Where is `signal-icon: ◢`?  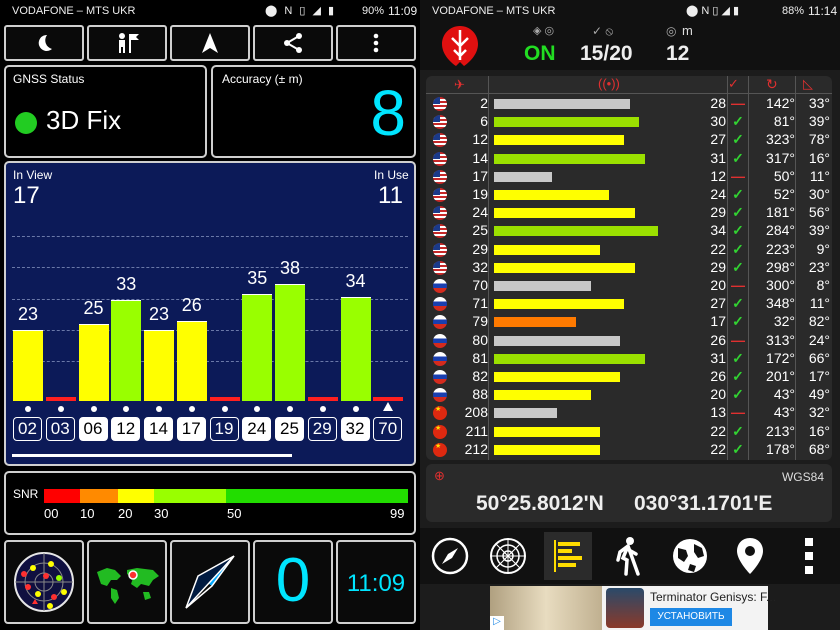 signal-icon: ◢ is located at coordinates (316, 11).